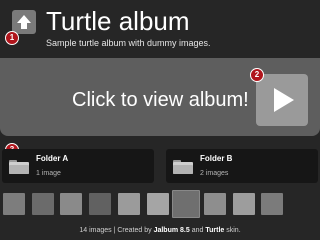 The image size is (320, 240). Describe the element at coordinates (12, 38) in the screenshot. I see `badge-1: 1` at that location.